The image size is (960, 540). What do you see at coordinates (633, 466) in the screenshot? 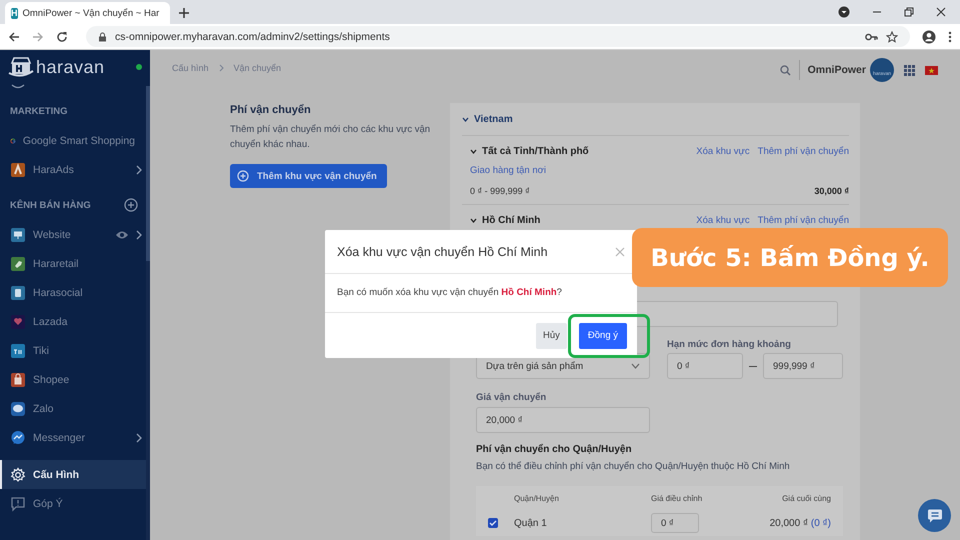
I see `subsection-description: Bạn có thể điều chỉnh phí vận chuyển cho Quận/Huyện thuộc Hồ Chí Minh` at bounding box center [633, 466].